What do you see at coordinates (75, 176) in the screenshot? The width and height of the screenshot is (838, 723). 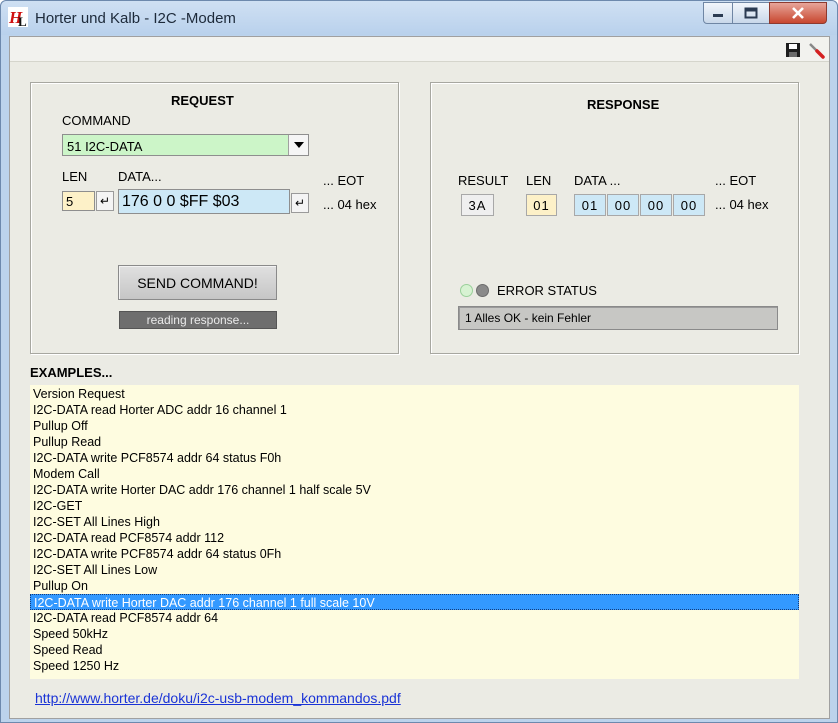 I see `len-label: LEN` at bounding box center [75, 176].